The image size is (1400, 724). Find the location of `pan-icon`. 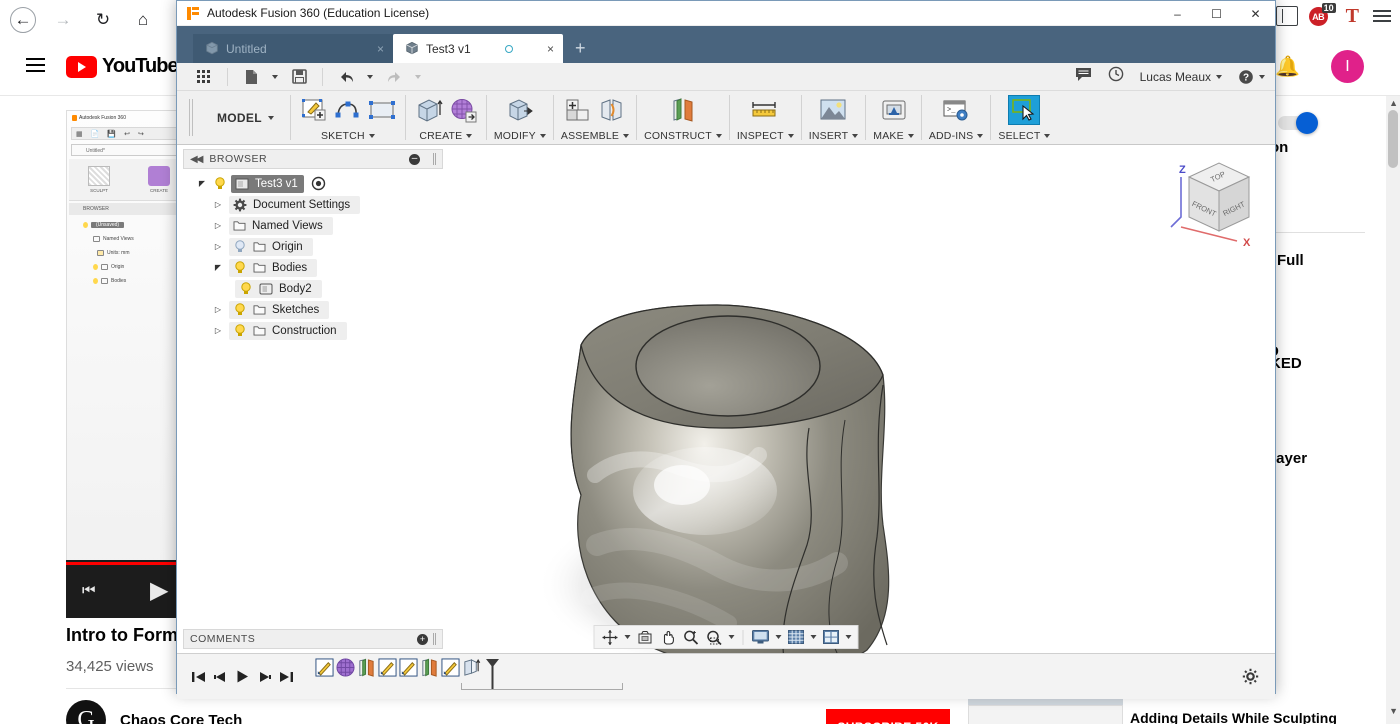

pan-icon is located at coordinates (668, 637).